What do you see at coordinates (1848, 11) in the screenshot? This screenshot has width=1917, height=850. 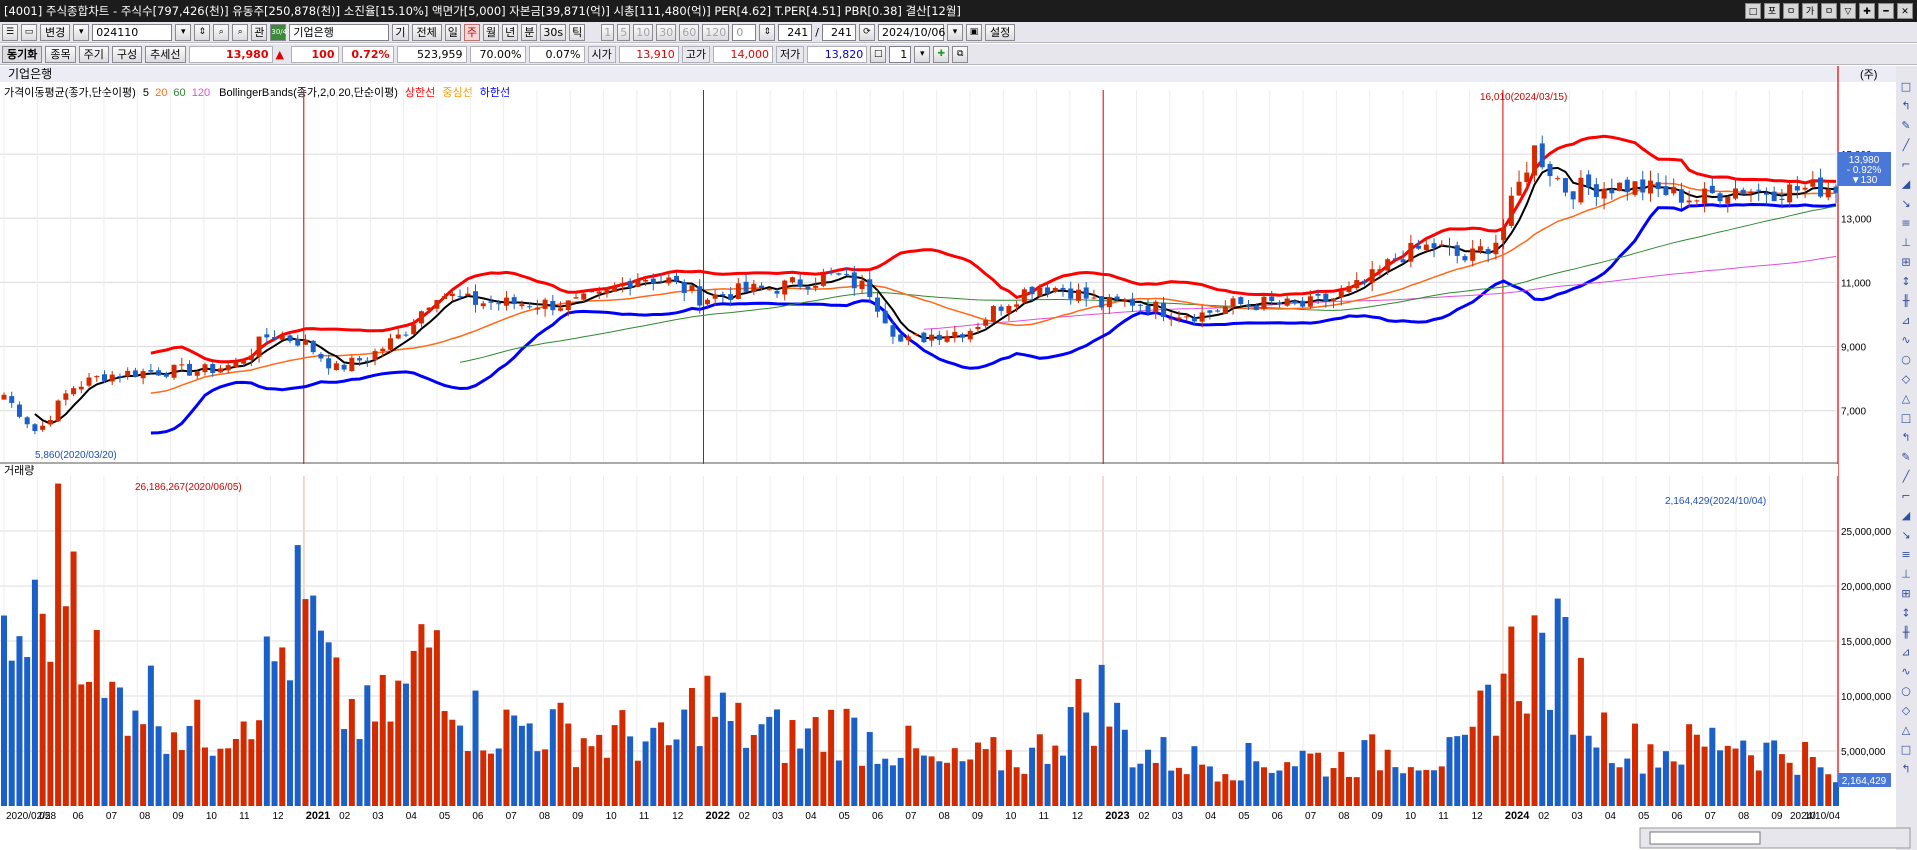 I see `window-button: ▽` at bounding box center [1848, 11].